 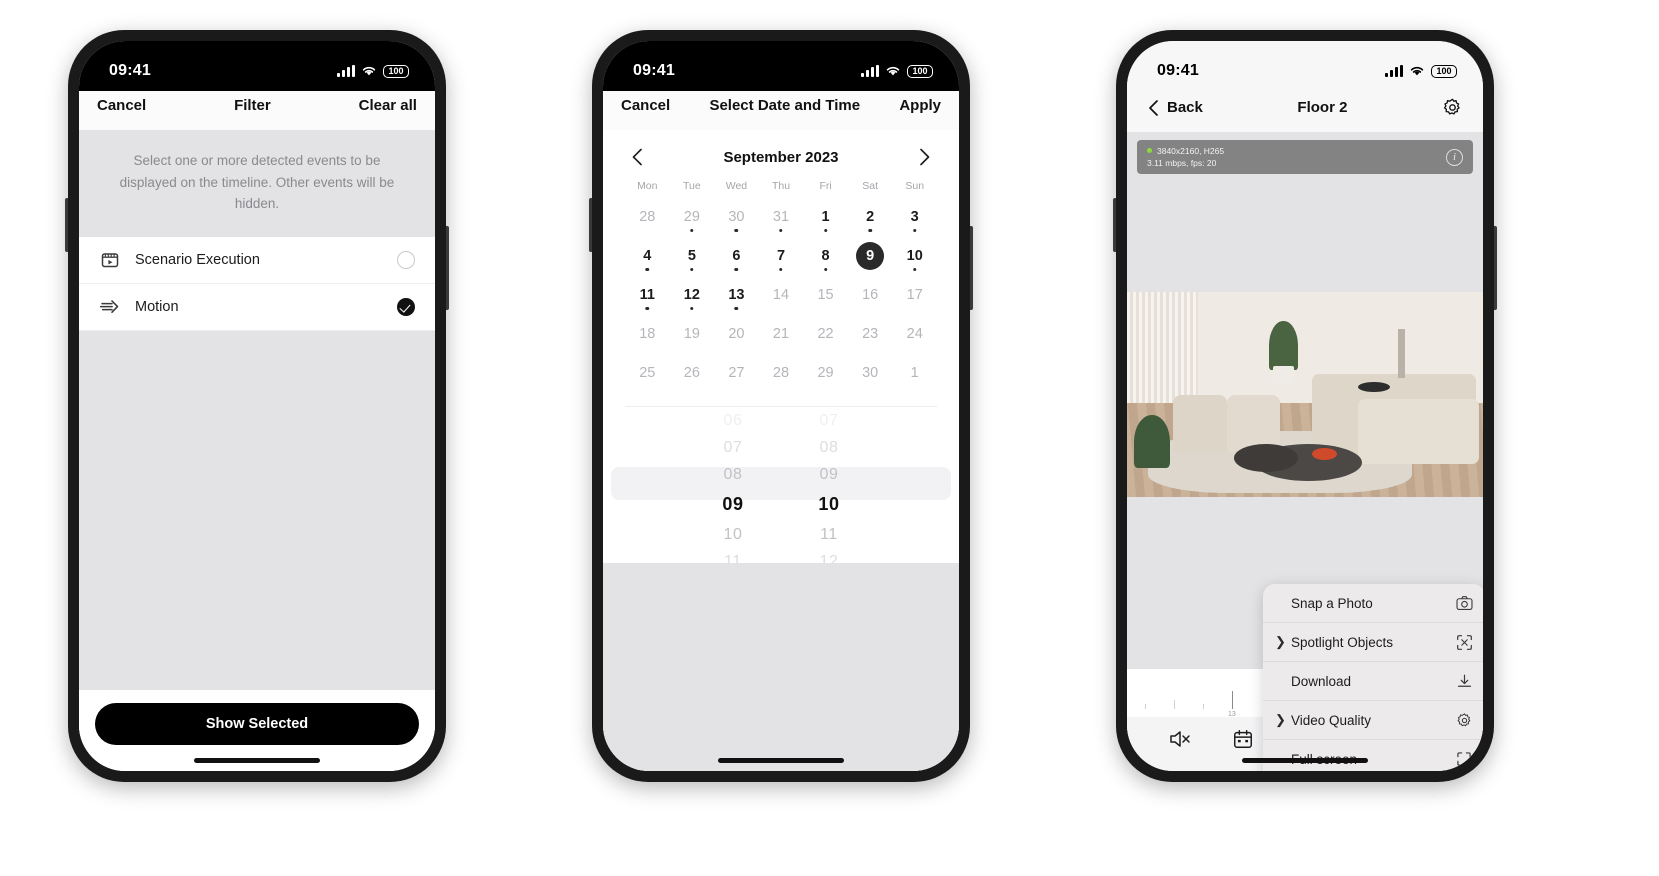 I want to click on status-time: 09:41, so click(x=1178, y=70).